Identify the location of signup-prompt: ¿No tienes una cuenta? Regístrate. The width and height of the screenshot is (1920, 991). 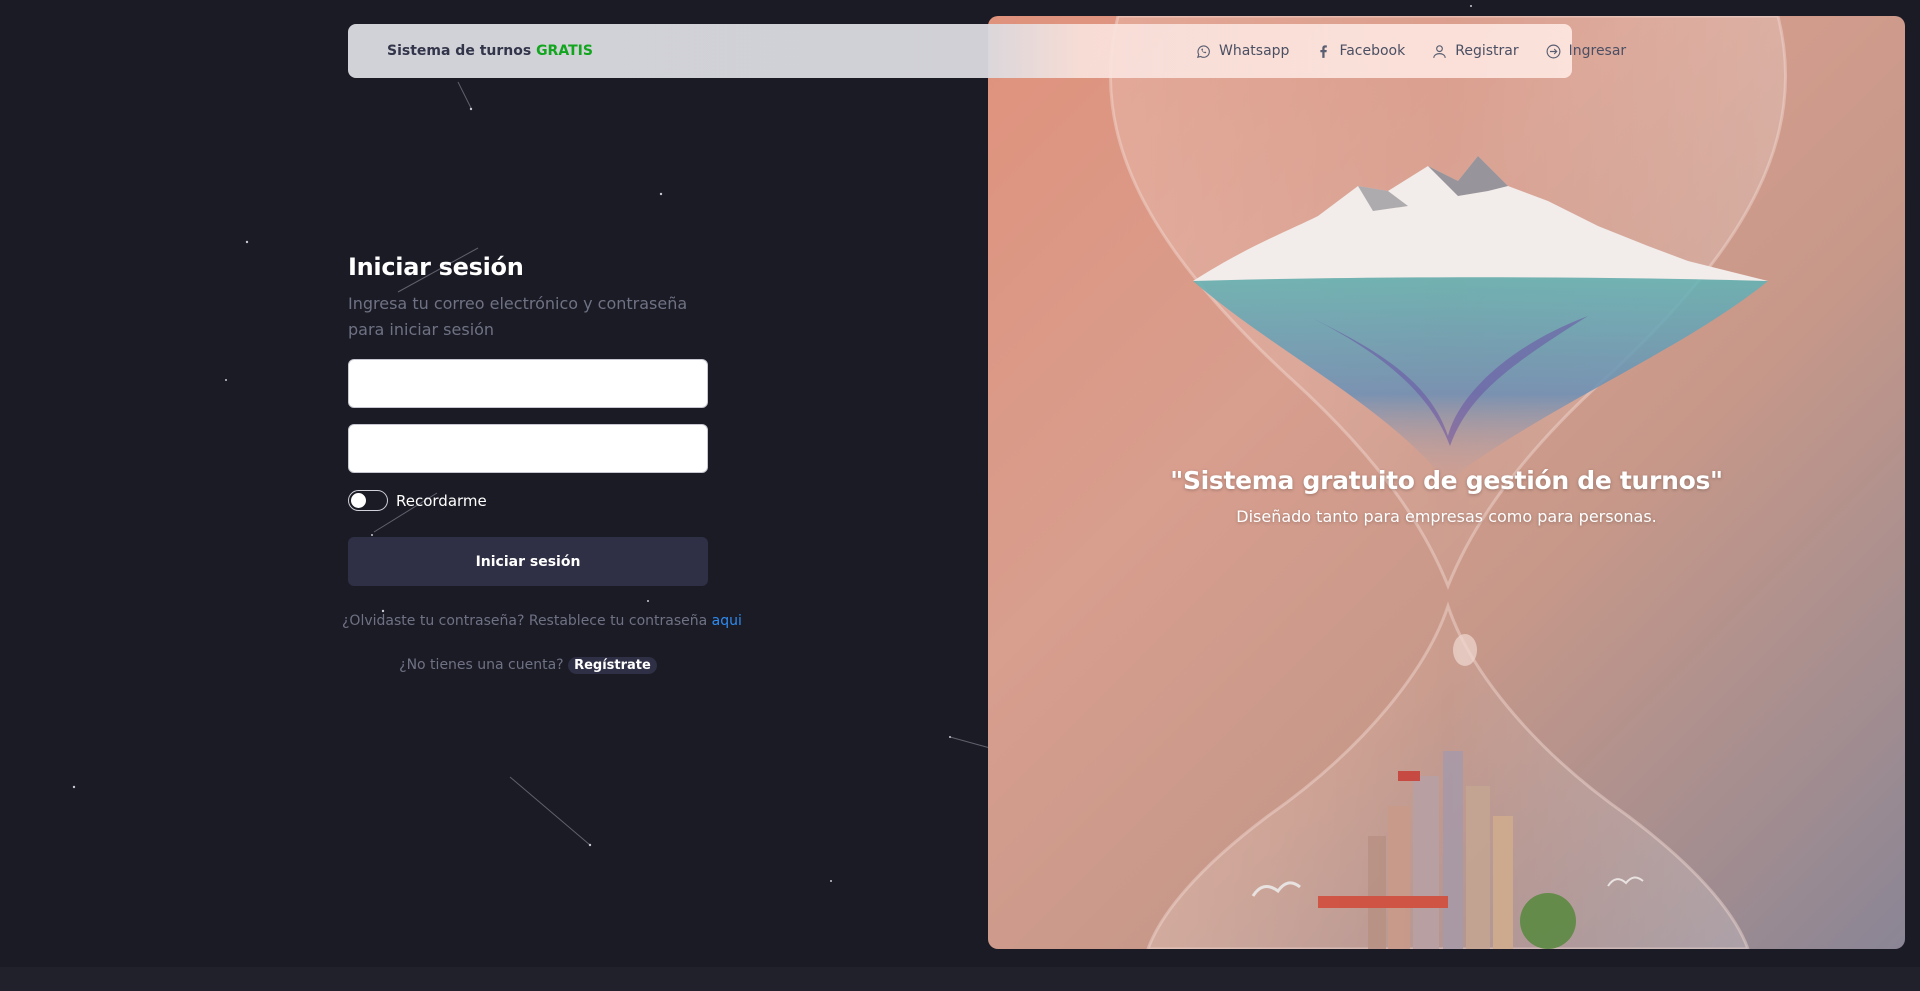
(528, 665).